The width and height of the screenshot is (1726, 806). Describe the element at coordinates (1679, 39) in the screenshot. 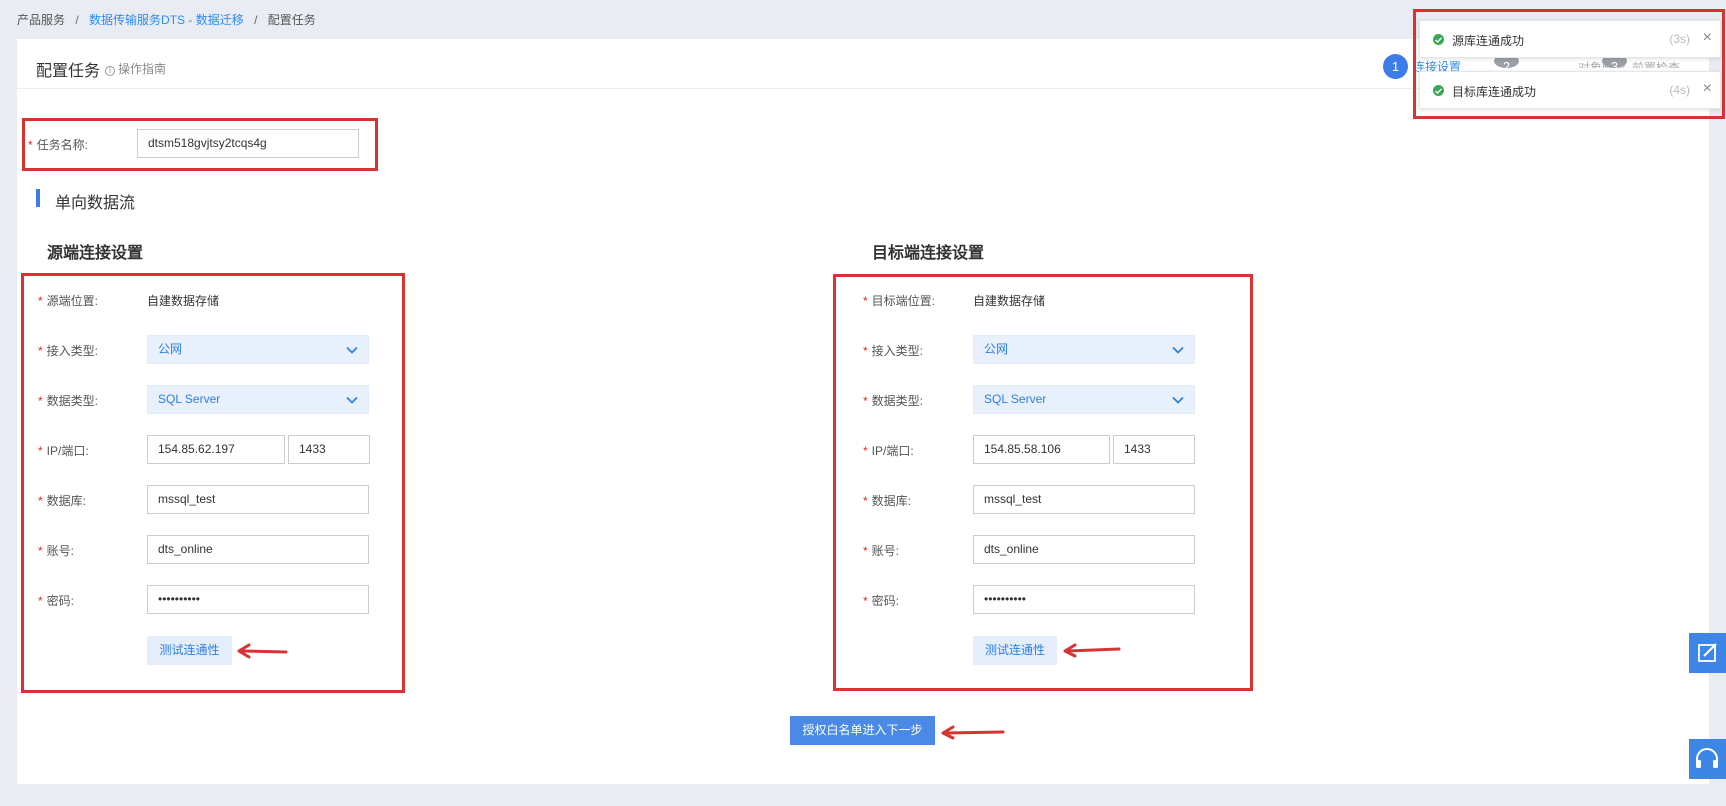

I see `toast-timer: (3s)` at that location.